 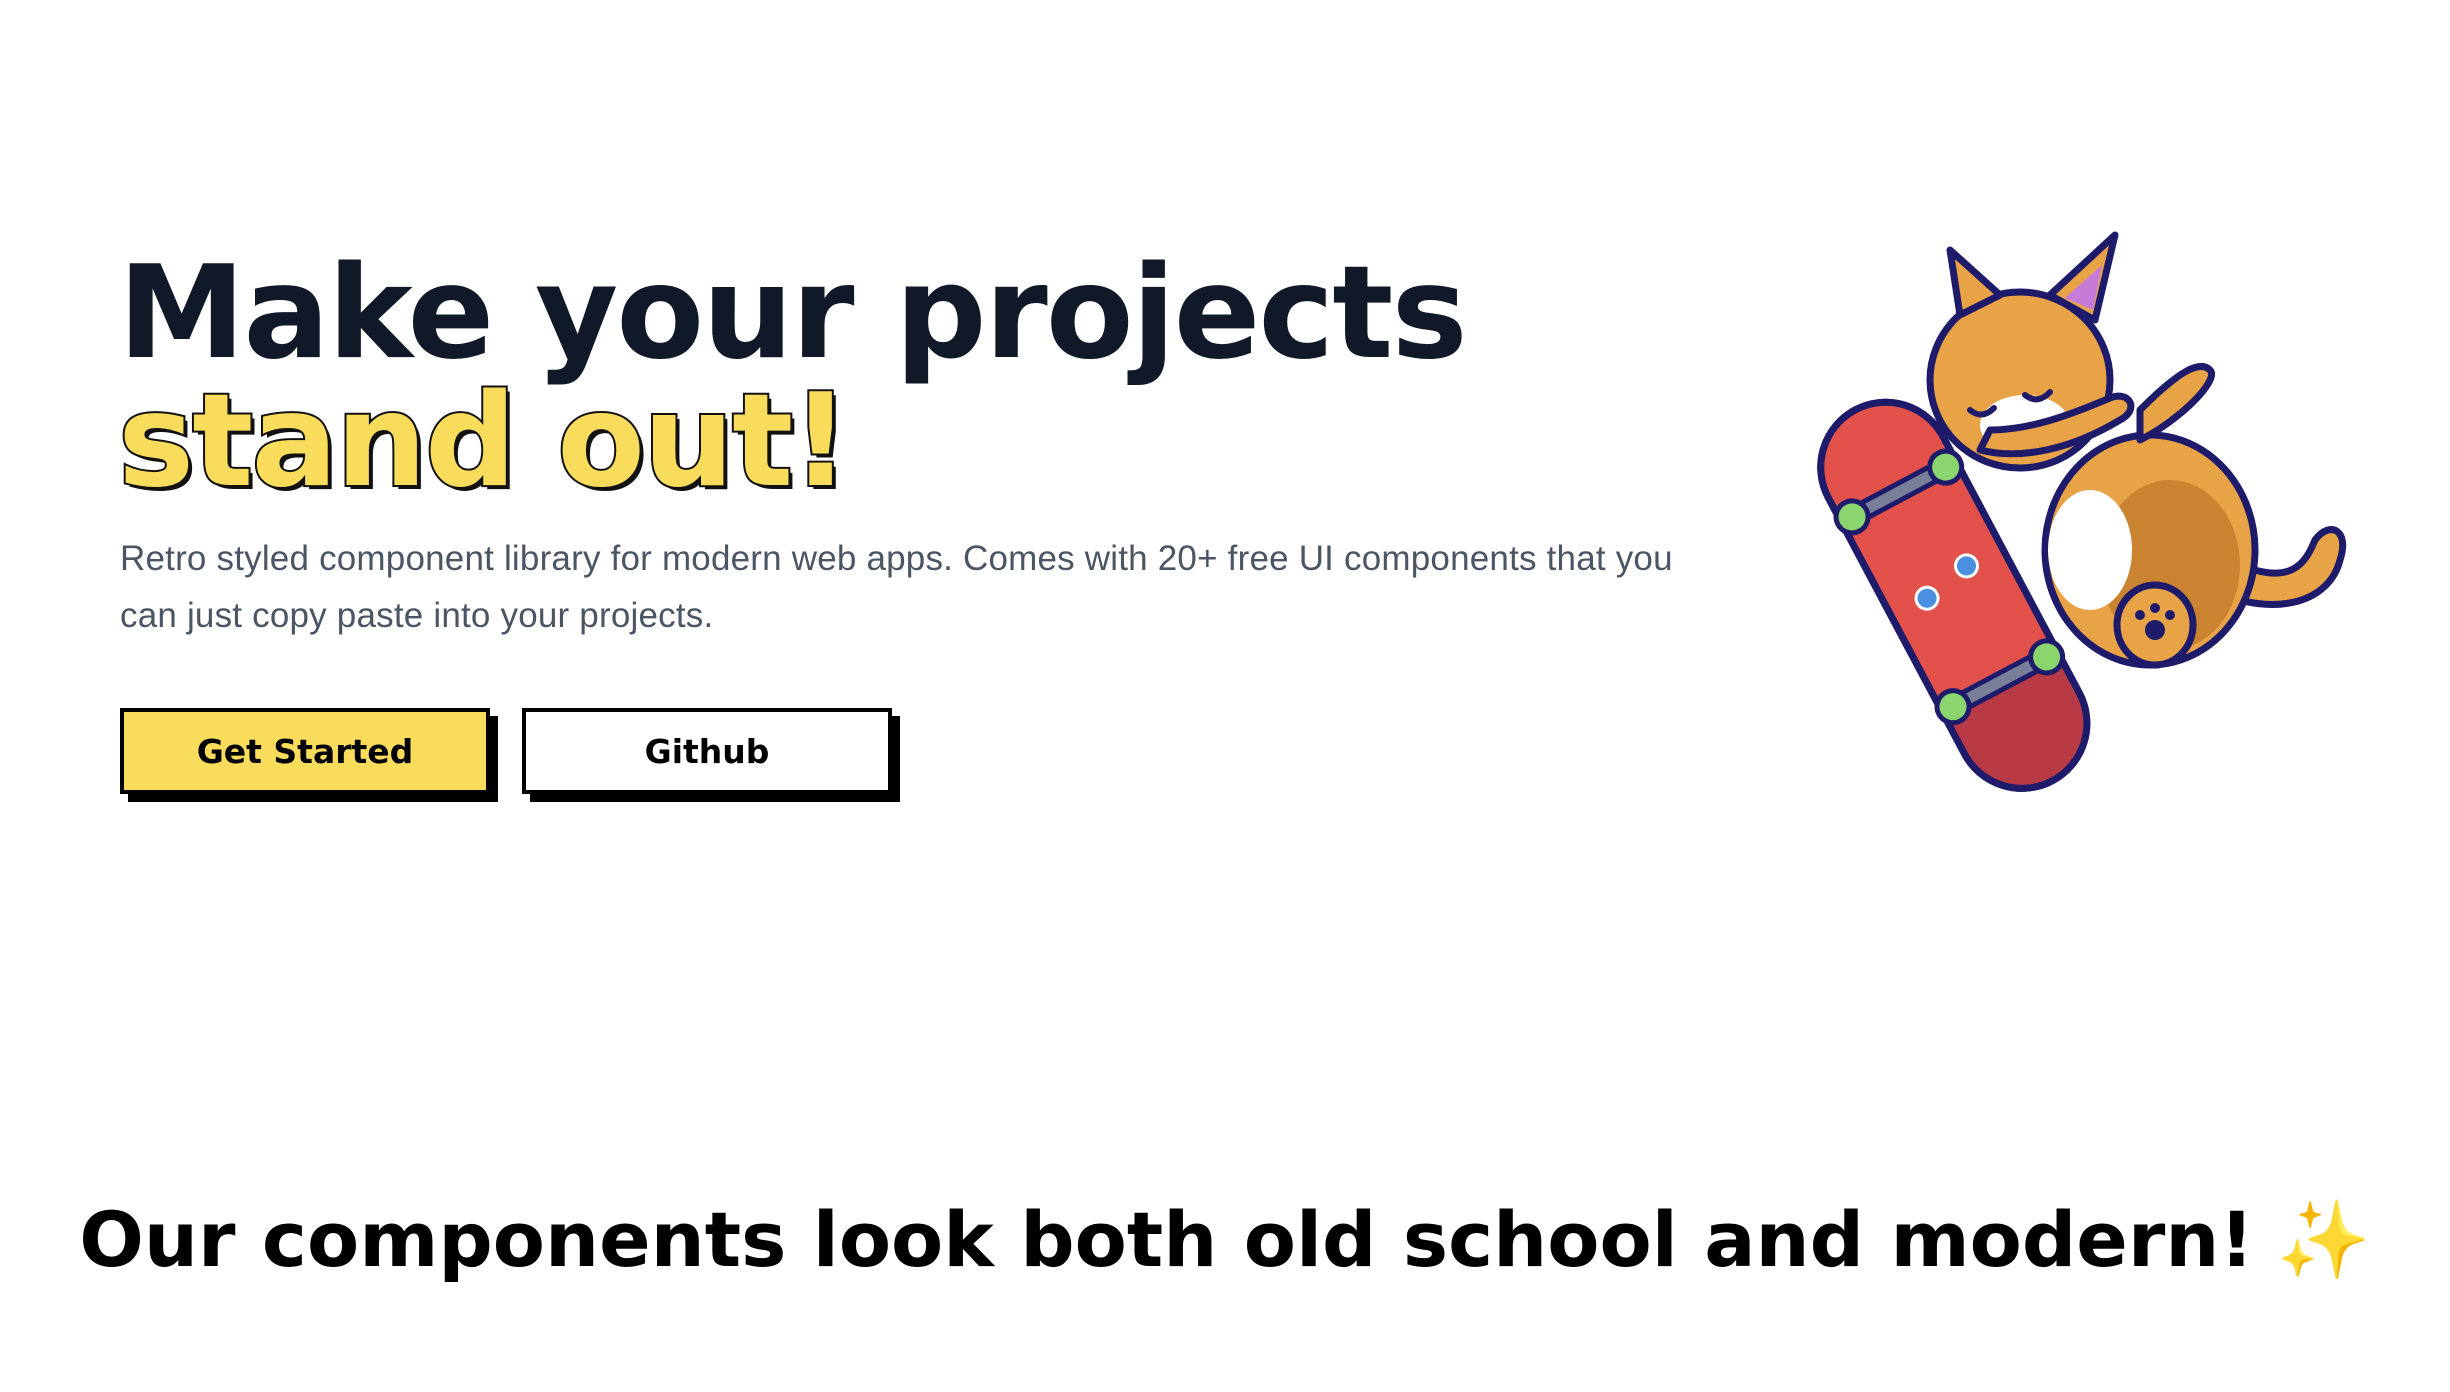 I want to click on hero-headline-accent: stand out!, so click(x=484, y=441).